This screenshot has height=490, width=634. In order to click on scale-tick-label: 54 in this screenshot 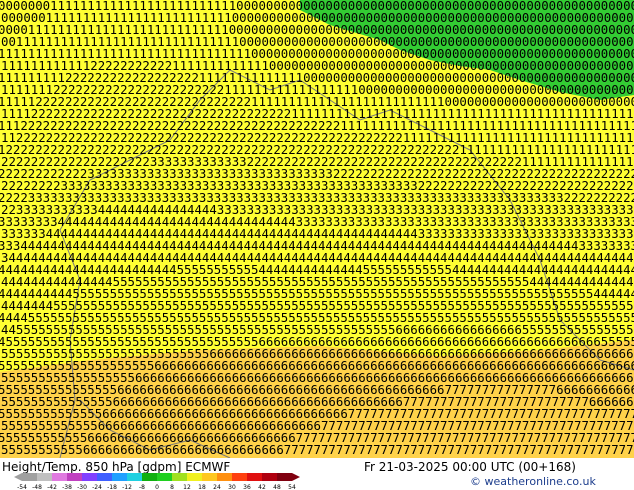, I will do `click(292, 487)`.